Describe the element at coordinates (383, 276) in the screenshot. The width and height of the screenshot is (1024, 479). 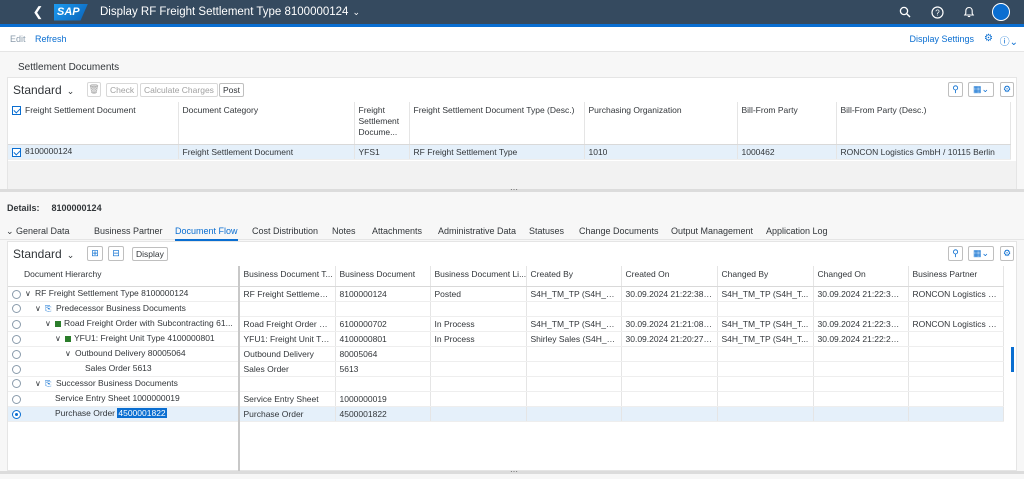
I see `column-header: Business Document` at that location.